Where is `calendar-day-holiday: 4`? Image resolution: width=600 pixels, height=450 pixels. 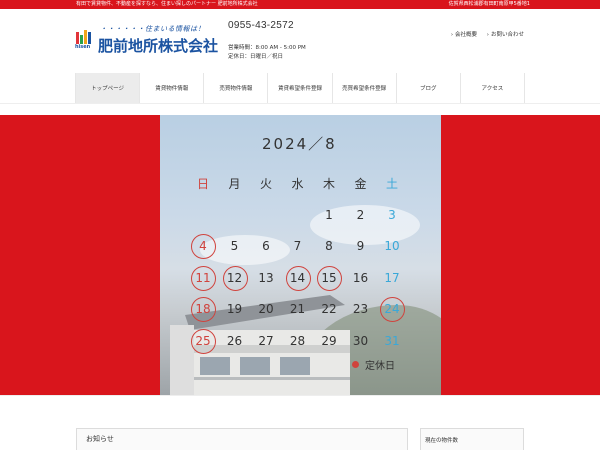
calendar-day-holiday: 4 is located at coordinates (203, 246).